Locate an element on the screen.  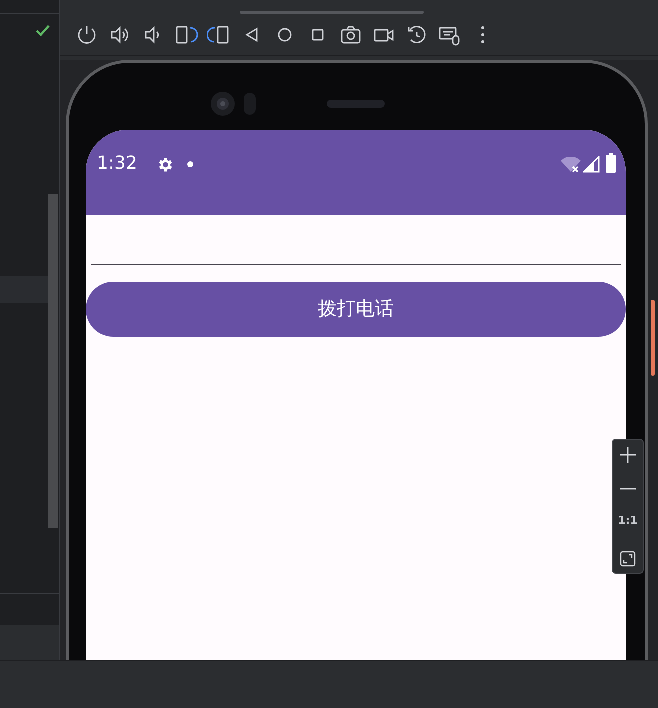
wifi-off-icon is located at coordinates (571, 165).